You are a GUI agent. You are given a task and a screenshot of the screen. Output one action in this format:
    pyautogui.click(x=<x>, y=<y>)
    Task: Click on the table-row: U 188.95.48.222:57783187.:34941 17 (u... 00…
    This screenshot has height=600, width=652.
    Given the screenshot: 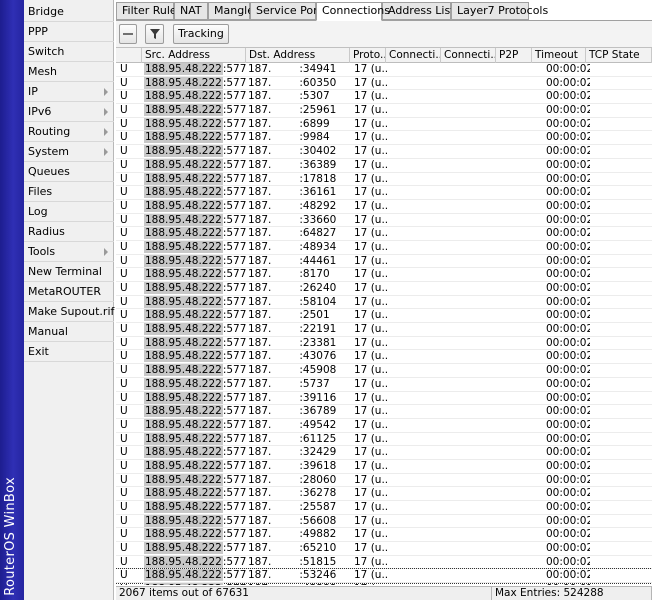 What is the action you would take?
    pyautogui.click(x=384, y=70)
    